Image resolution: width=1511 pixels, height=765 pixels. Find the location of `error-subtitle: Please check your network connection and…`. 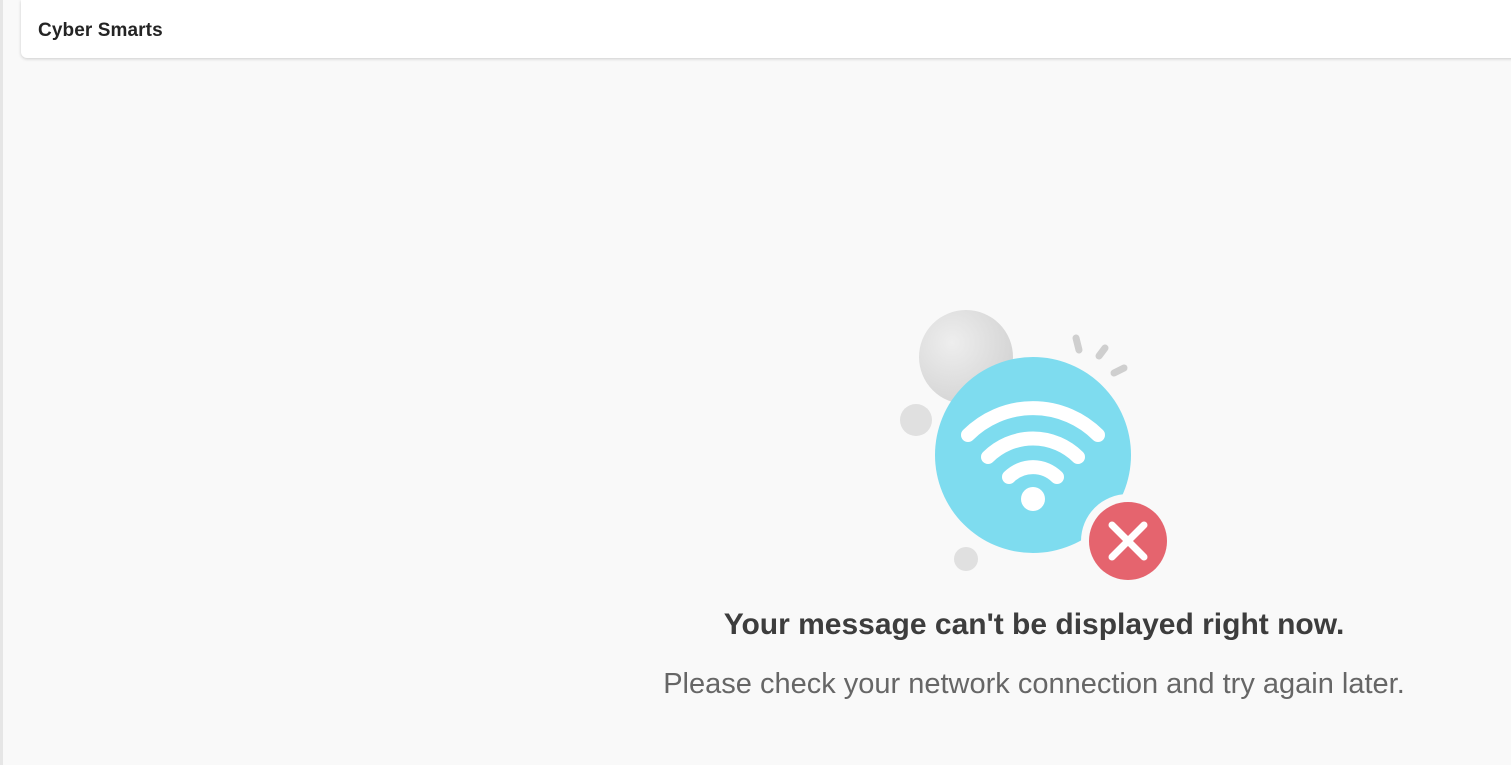

error-subtitle: Please check your network connection and… is located at coordinates (1034, 684).